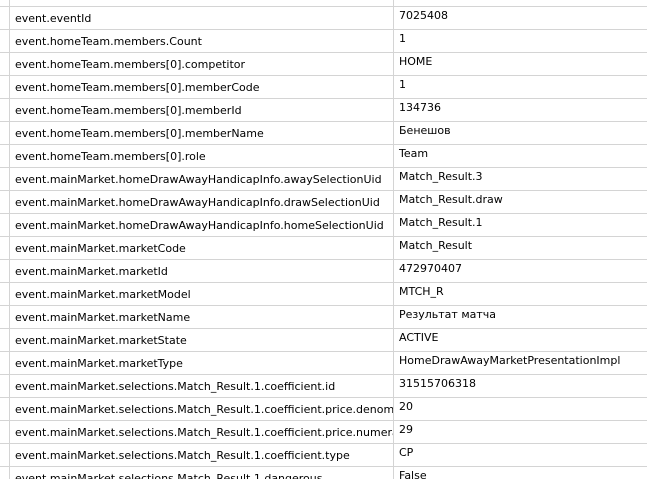 This screenshot has width=647, height=479. Describe the element at coordinates (202, 41) in the screenshot. I see `key-cell: event.homeTeam.members.Count` at that location.